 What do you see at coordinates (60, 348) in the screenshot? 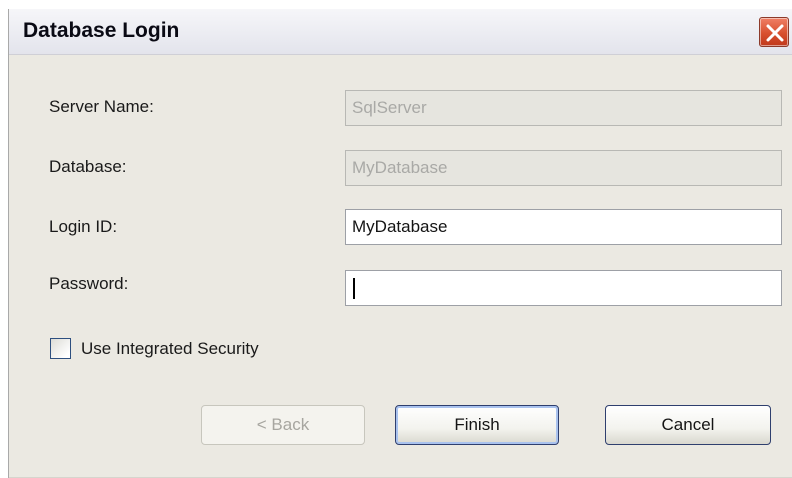
I see `integrated-security-checkbox` at bounding box center [60, 348].